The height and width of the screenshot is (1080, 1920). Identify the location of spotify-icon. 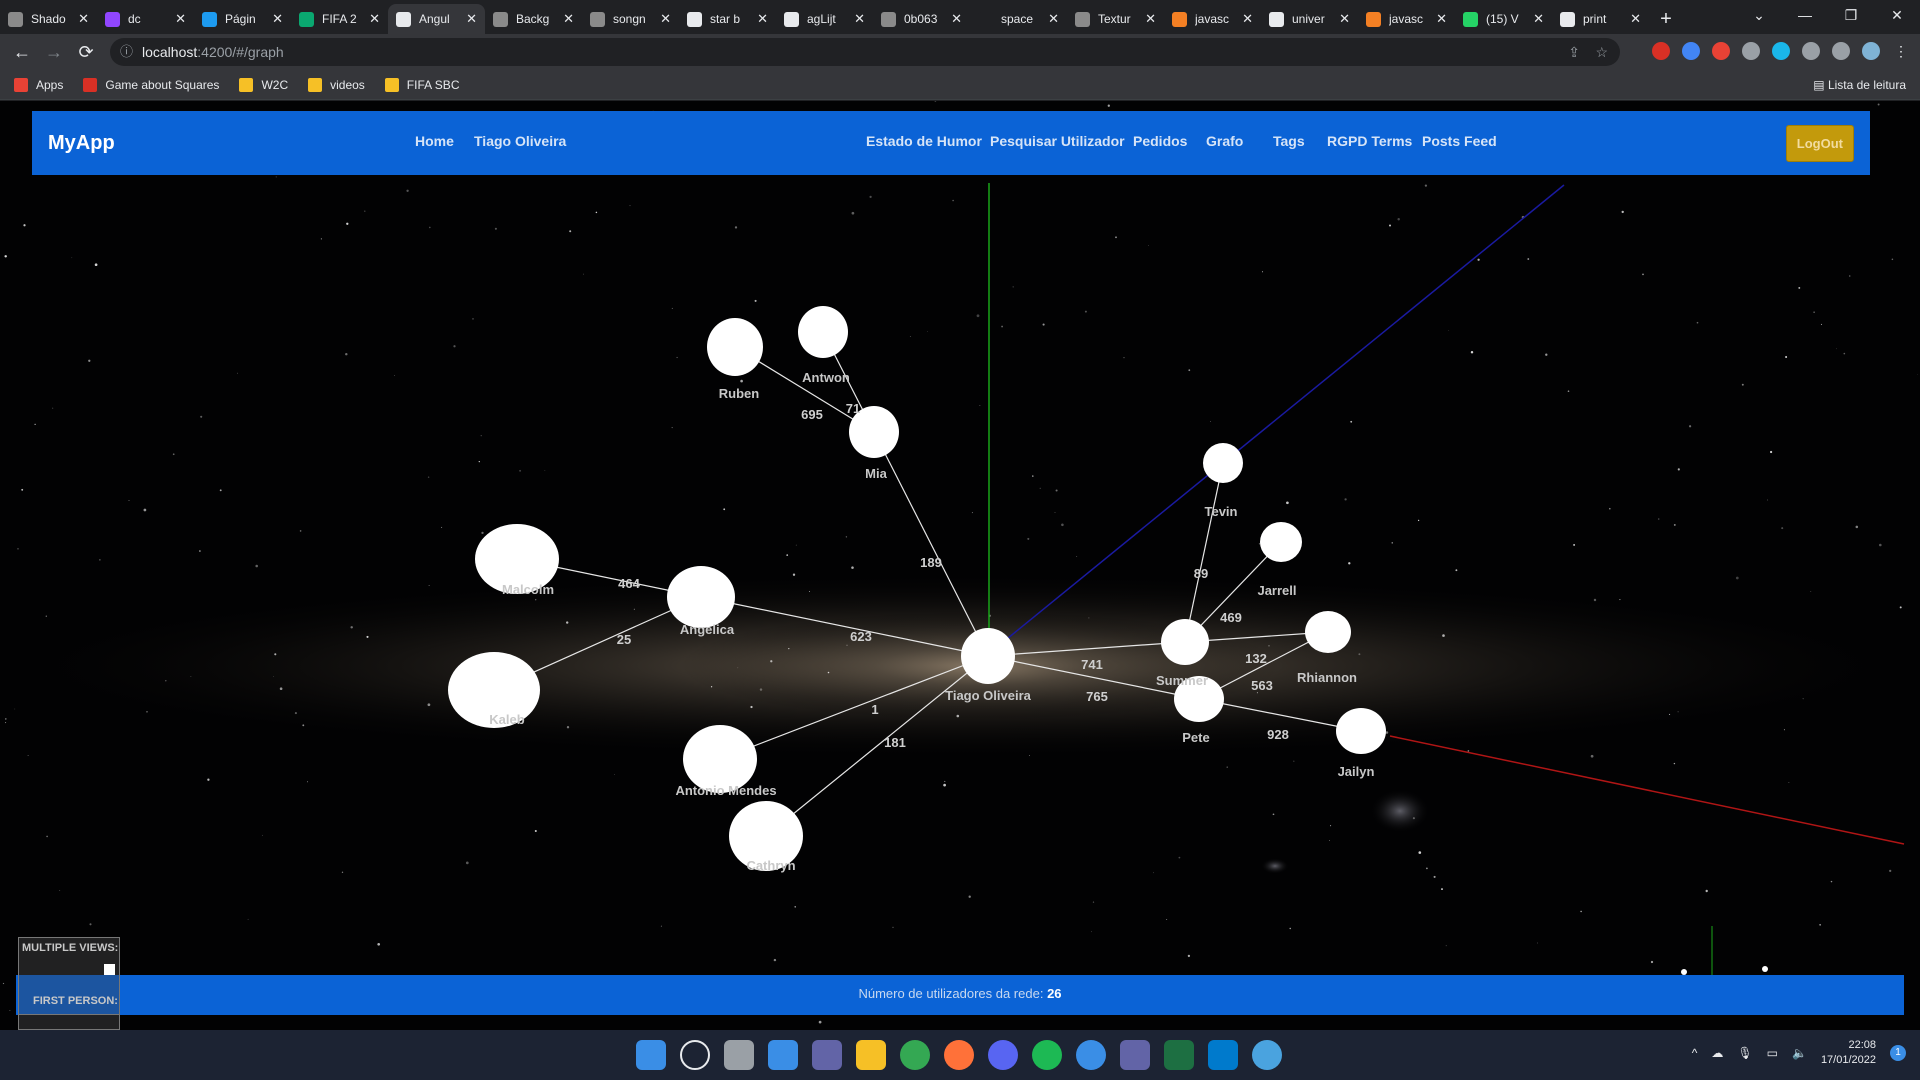
(1047, 1055).